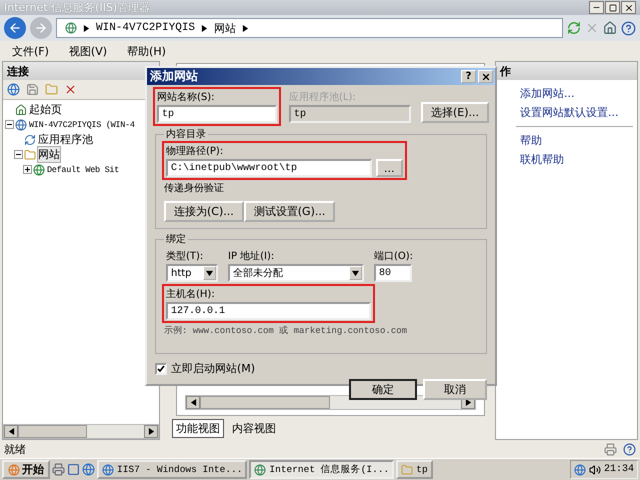  I want to click on panel-title: 作, so click(566, 71).